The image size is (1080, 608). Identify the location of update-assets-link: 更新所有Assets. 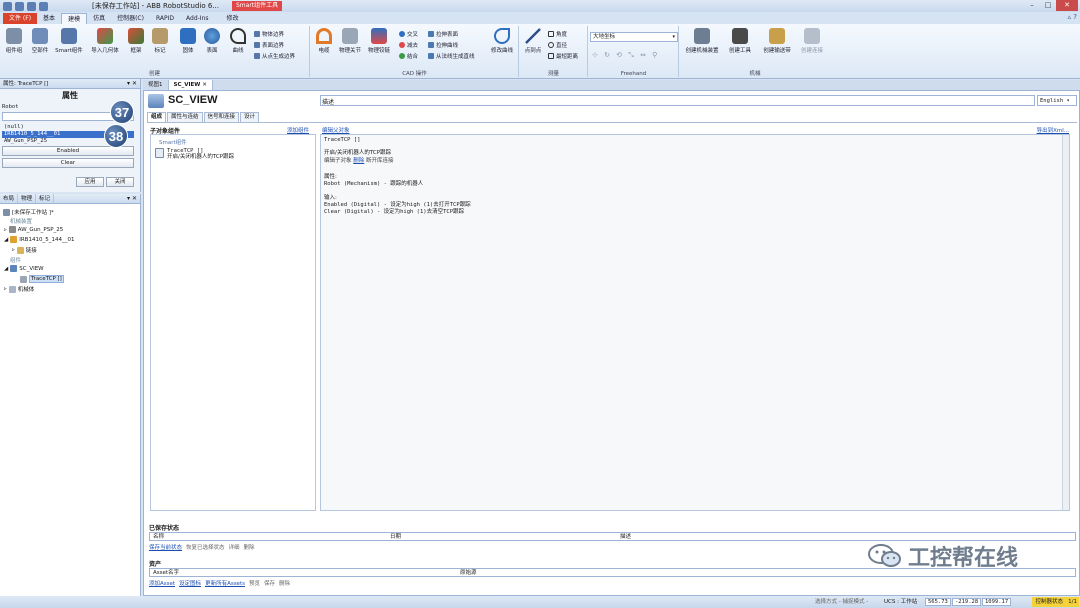
(225, 583).